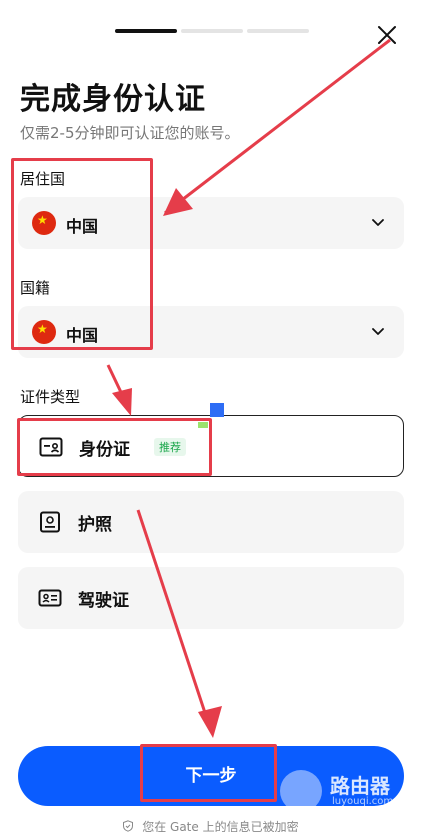  Describe the element at coordinates (128, 826) in the screenshot. I see `shield-icon` at that location.